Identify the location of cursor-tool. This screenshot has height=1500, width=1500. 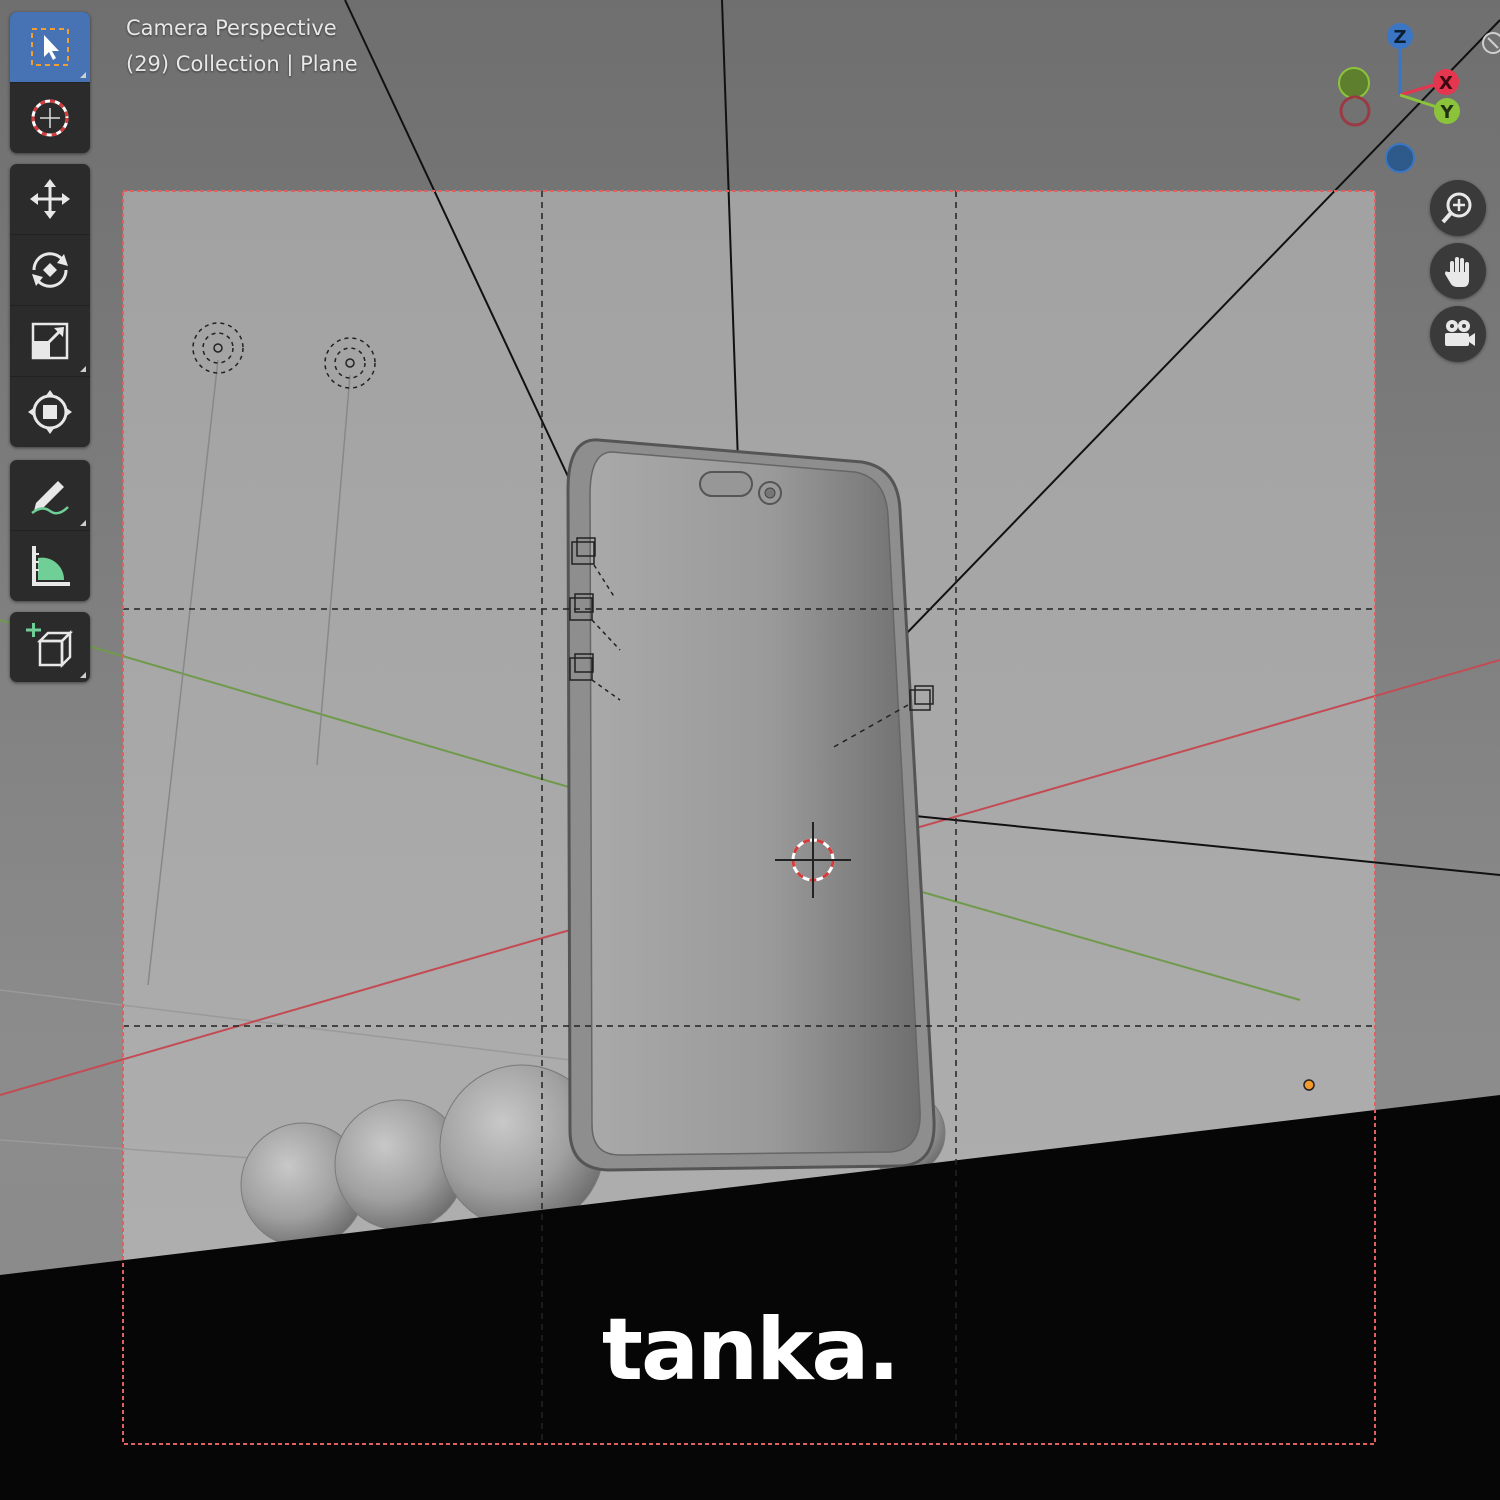
(50, 118).